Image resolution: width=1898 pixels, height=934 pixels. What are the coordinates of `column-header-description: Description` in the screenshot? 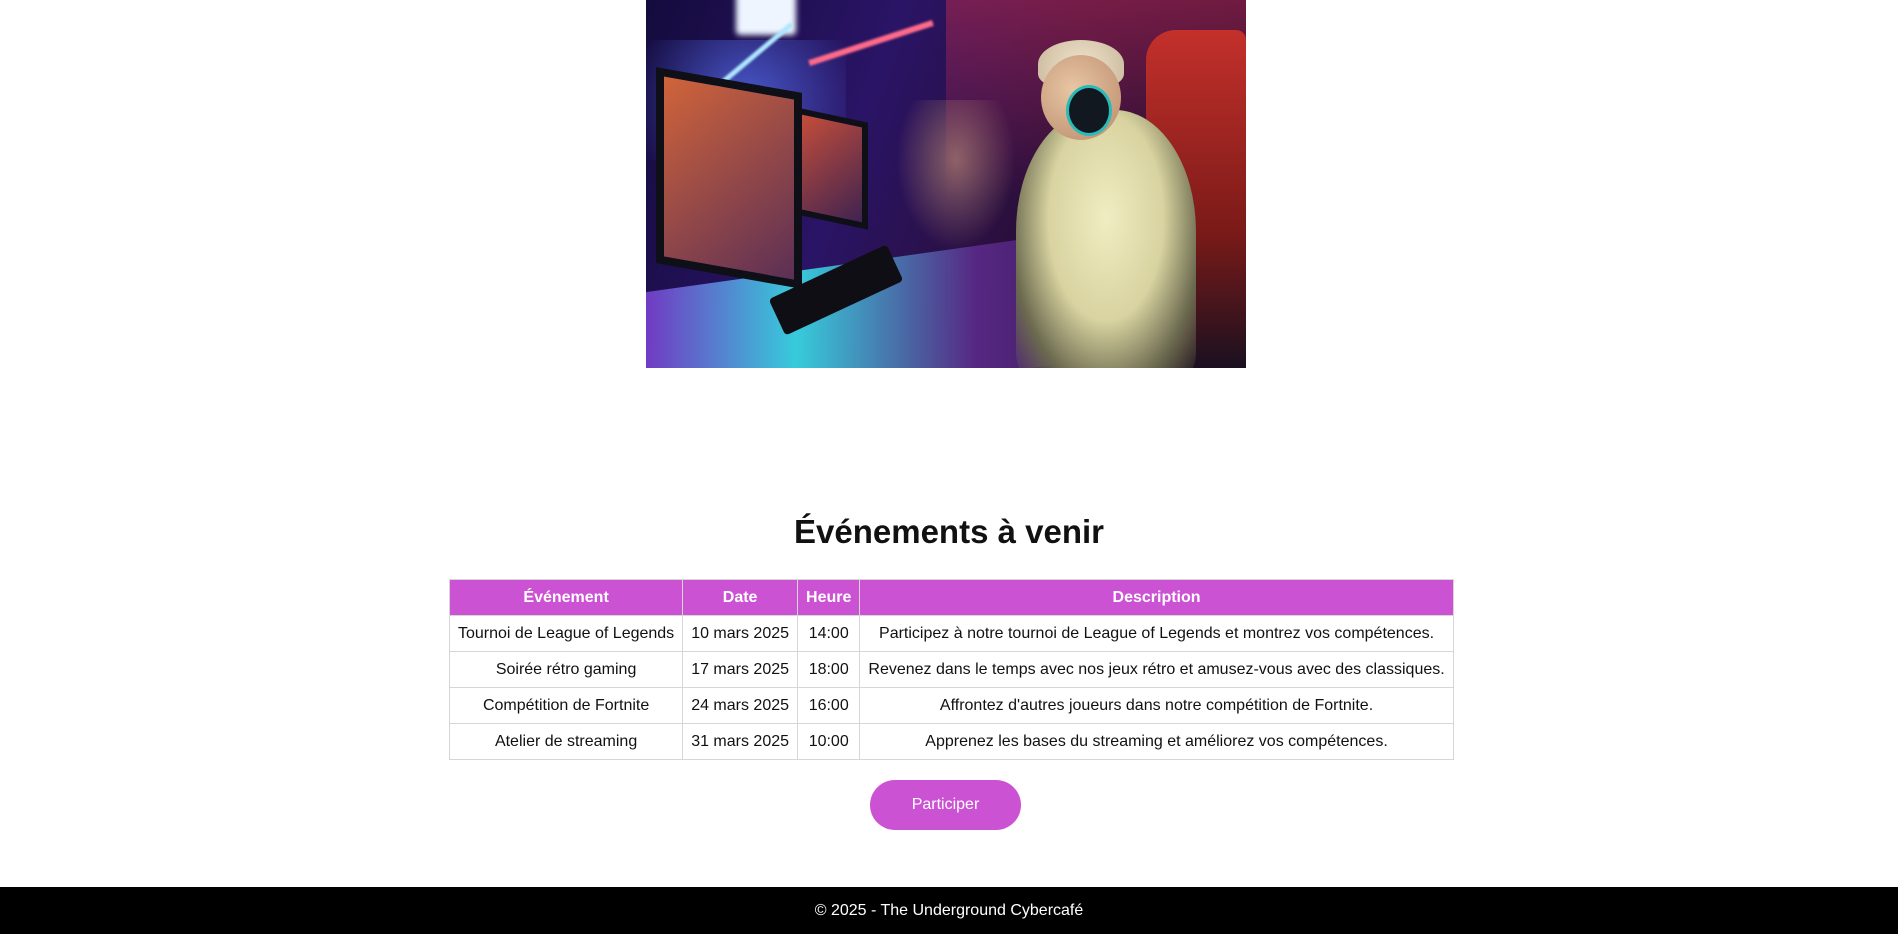 It's located at (1156, 597).